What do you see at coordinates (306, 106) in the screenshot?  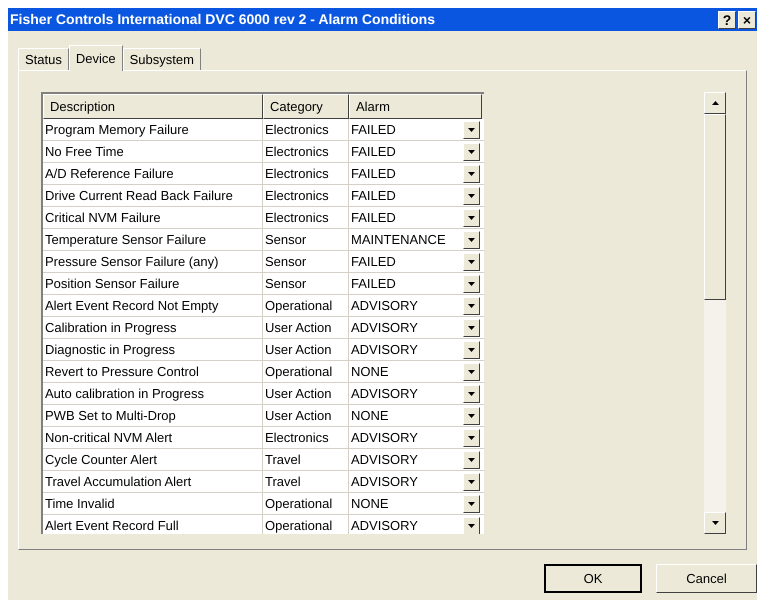 I see `column-header: Category` at bounding box center [306, 106].